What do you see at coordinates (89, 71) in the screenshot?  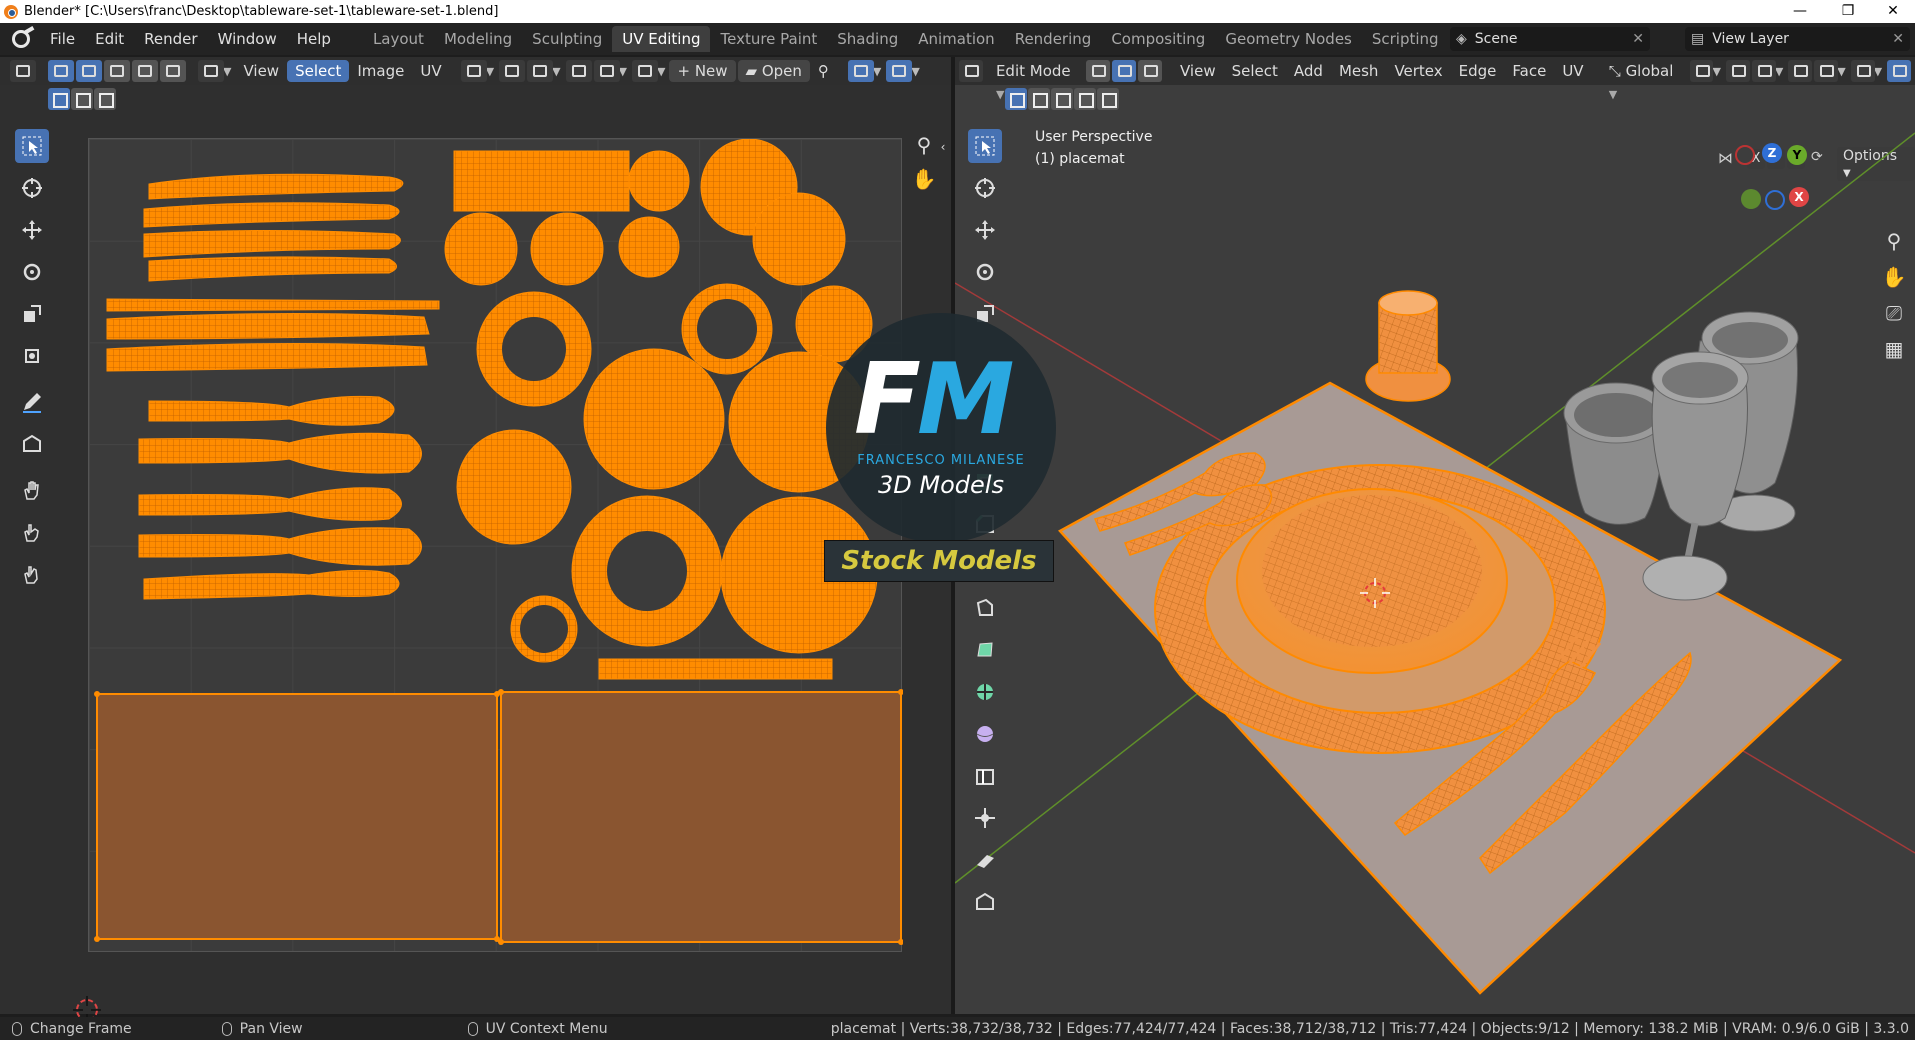 I see `vertex-select-icon` at bounding box center [89, 71].